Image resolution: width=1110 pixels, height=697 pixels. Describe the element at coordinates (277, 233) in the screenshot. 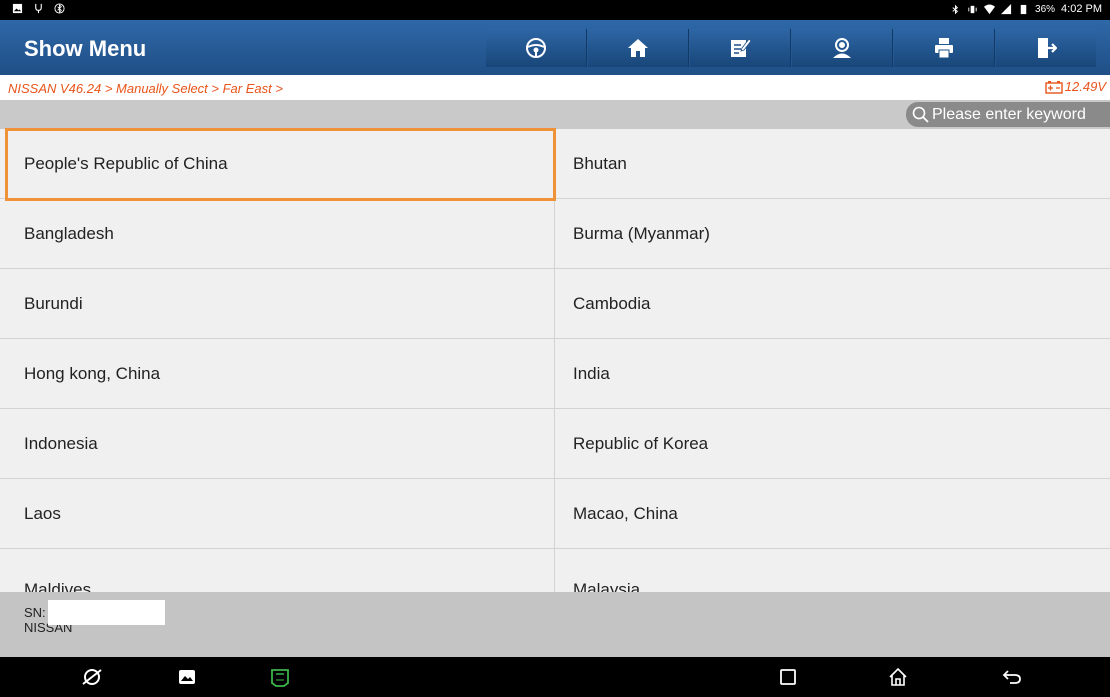

I see `list-item: Bangladesh` at that location.